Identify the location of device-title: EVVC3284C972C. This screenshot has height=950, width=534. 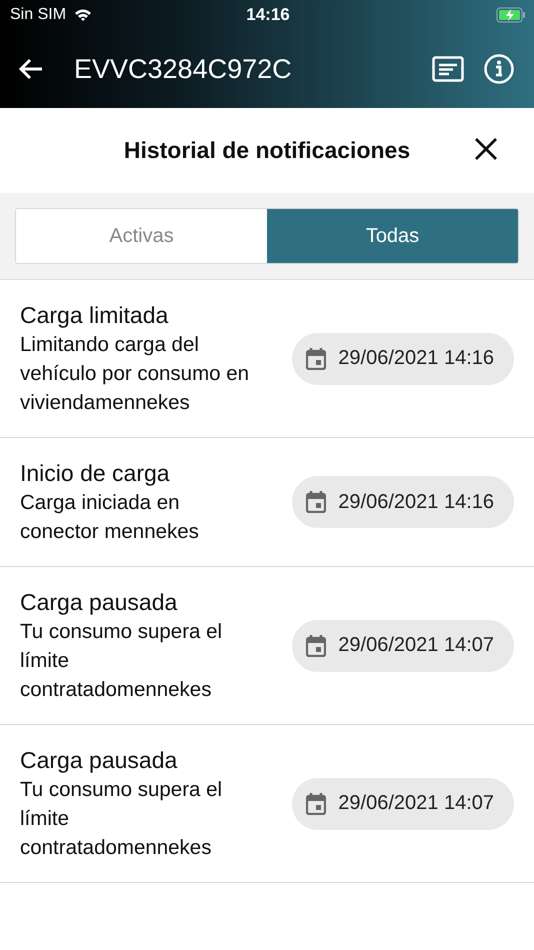
(183, 69).